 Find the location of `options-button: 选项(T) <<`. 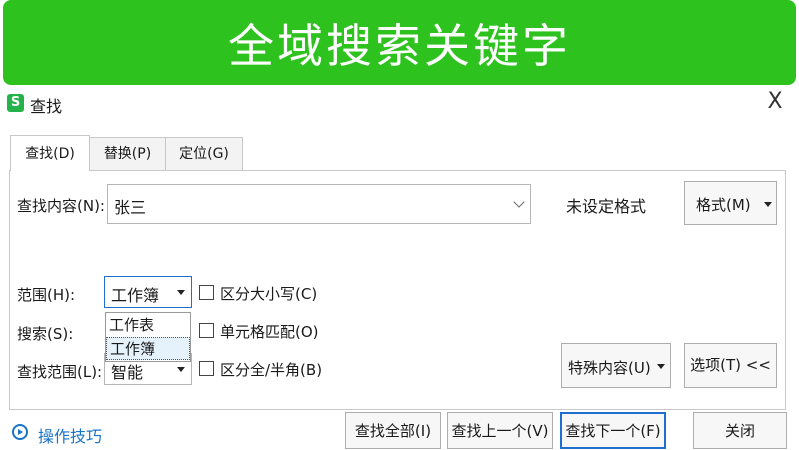

options-button: 选项(T) << is located at coordinates (730, 365).